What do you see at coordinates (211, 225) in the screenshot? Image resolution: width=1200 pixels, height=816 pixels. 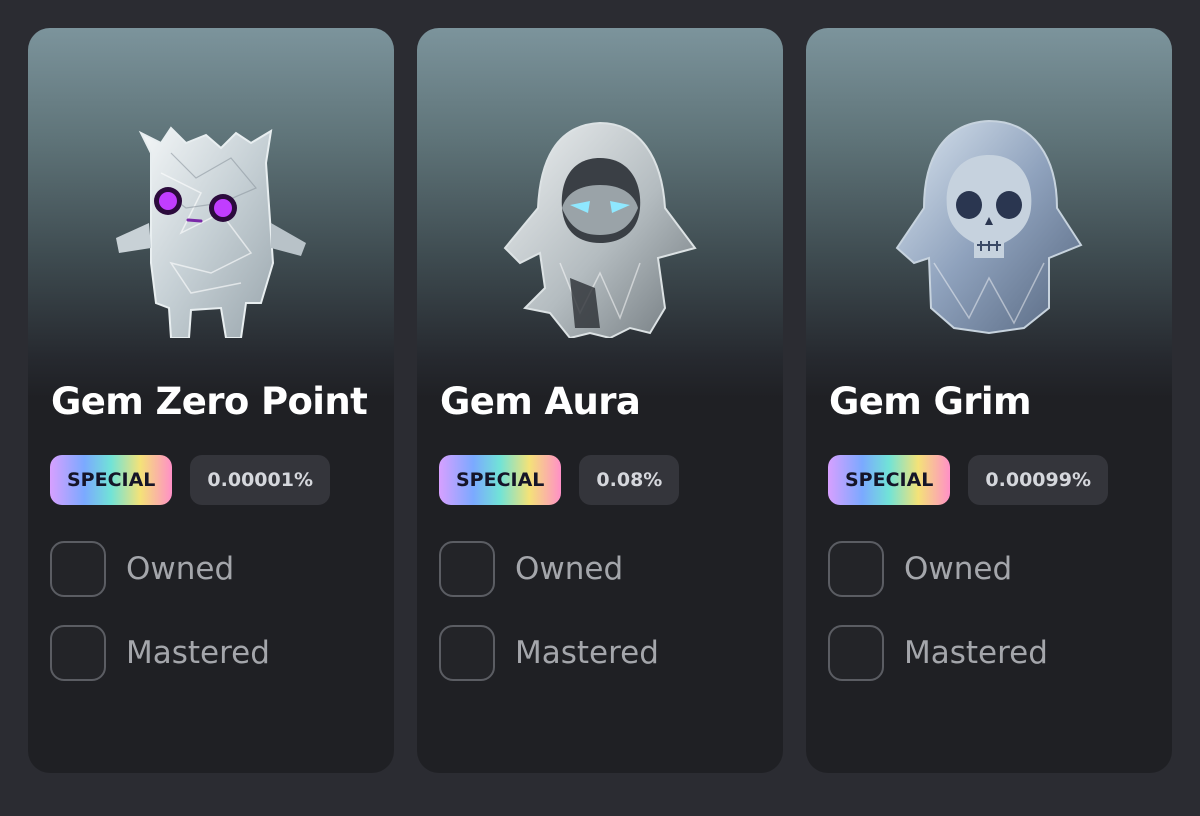 I see `crystal-cube-creature-icon` at bounding box center [211, 225].